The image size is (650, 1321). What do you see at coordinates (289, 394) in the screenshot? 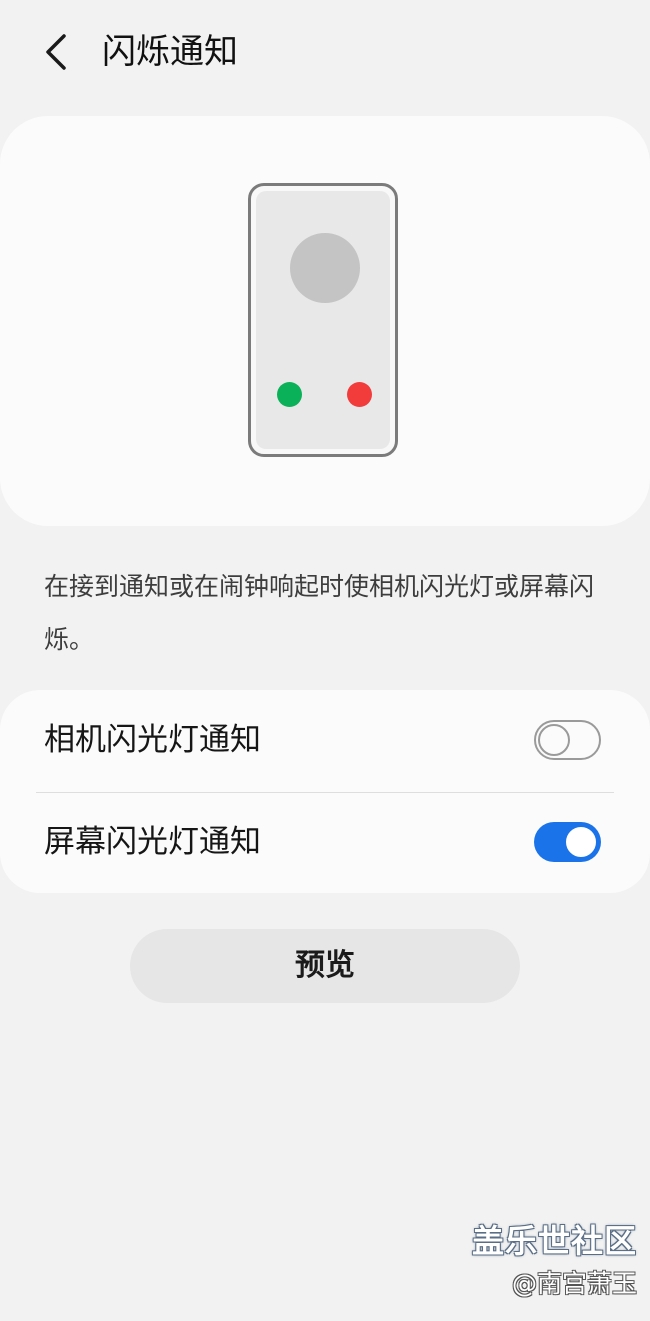
I see `accept-call-dot` at bounding box center [289, 394].